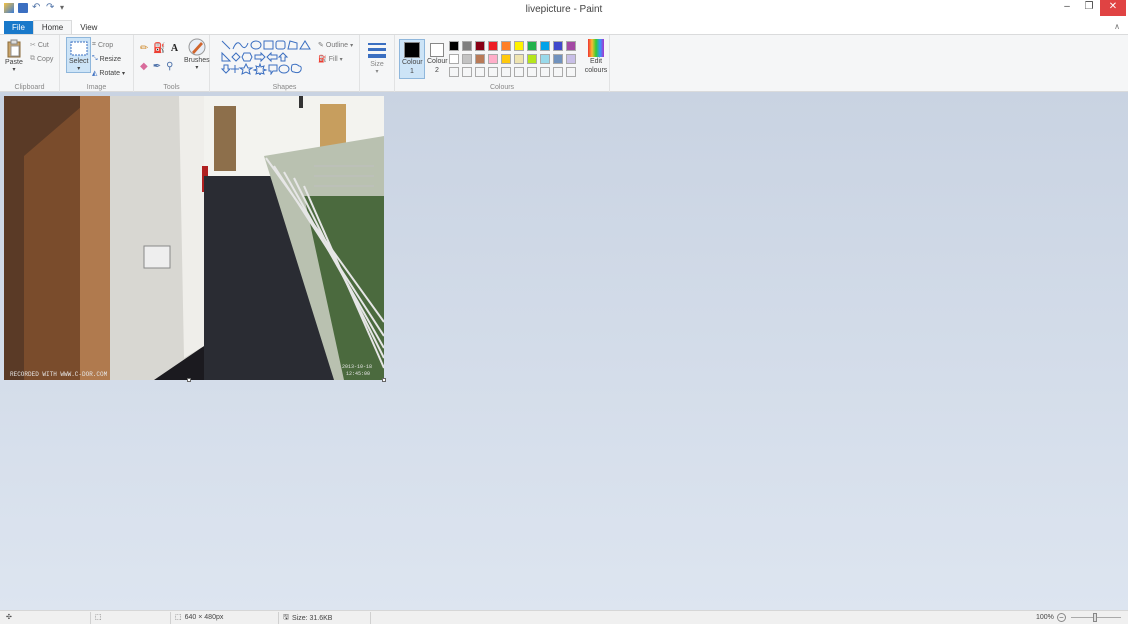 Image resolution: width=1128 pixels, height=624 pixels. Describe the element at coordinates (157, 66) in the screenshot. I see `color-picker-icon: ✒` at that location.